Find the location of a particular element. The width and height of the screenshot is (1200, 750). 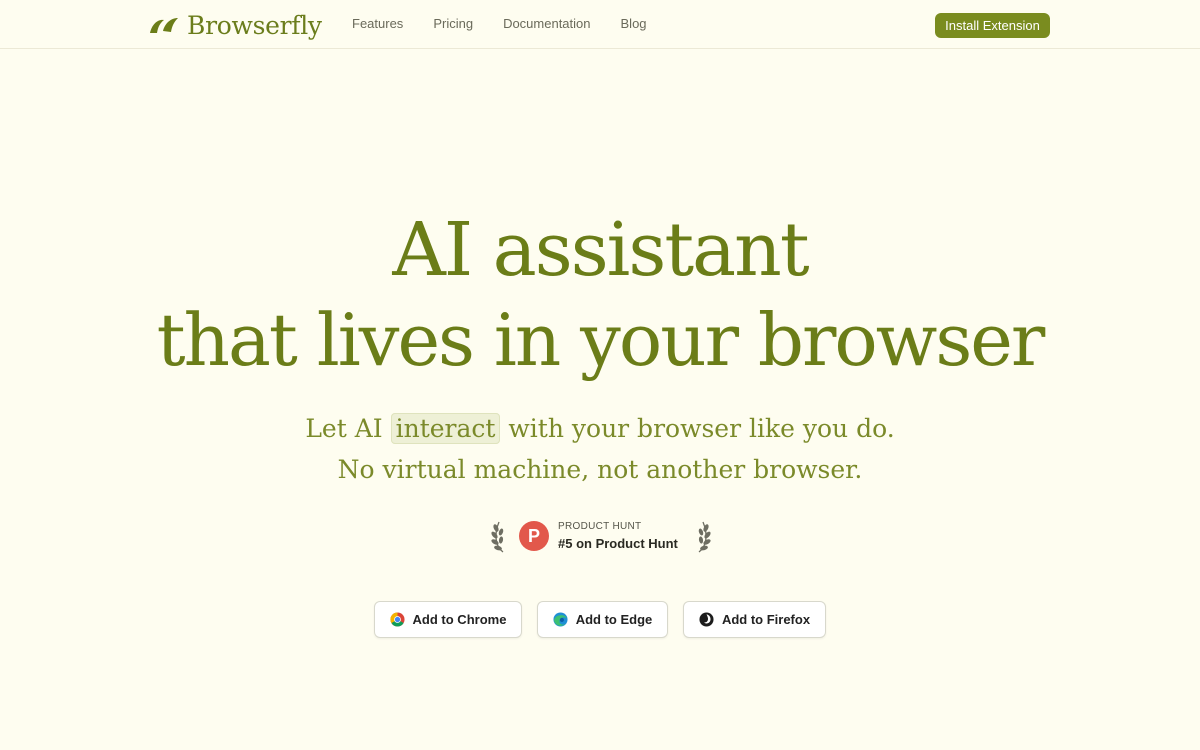

add-to-chrome-label: Add to Chrome is located at coordinates (459, 619).